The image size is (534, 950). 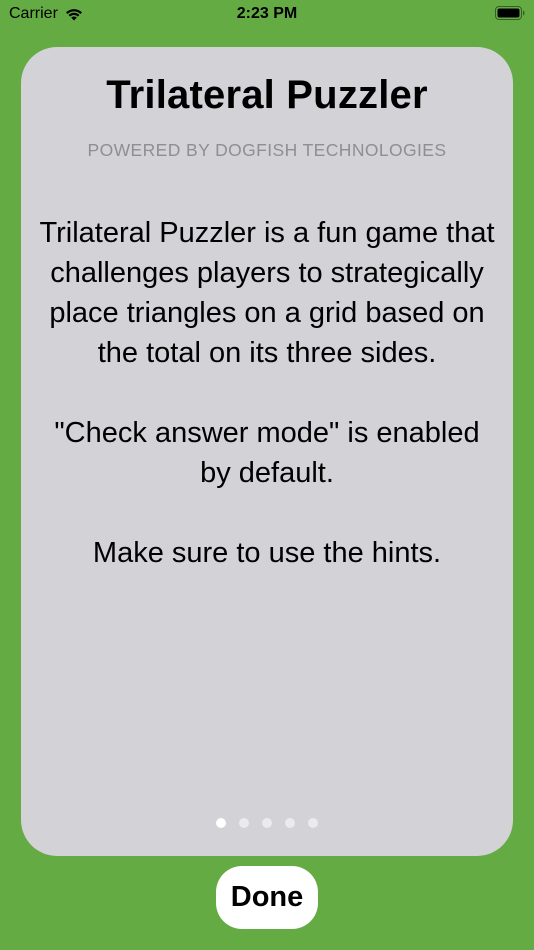 I want to click on status-bar: Carrier 2:23 PM, so click(x=267, y=15).